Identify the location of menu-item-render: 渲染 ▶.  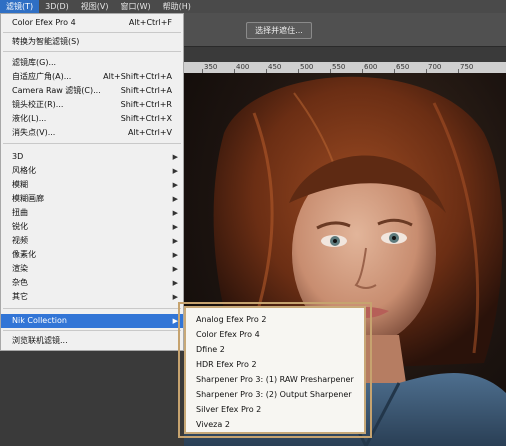
(92, 269).